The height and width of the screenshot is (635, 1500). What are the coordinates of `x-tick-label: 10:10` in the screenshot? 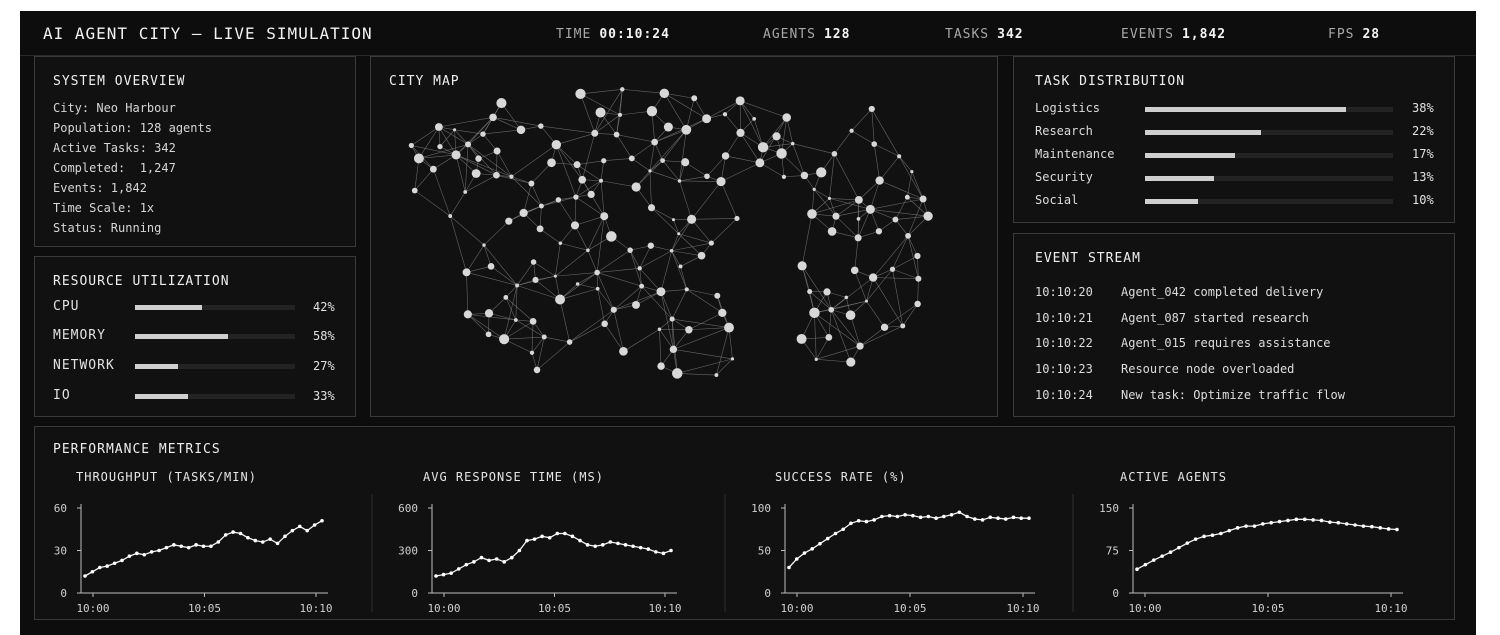 It's located at (1390, 608).